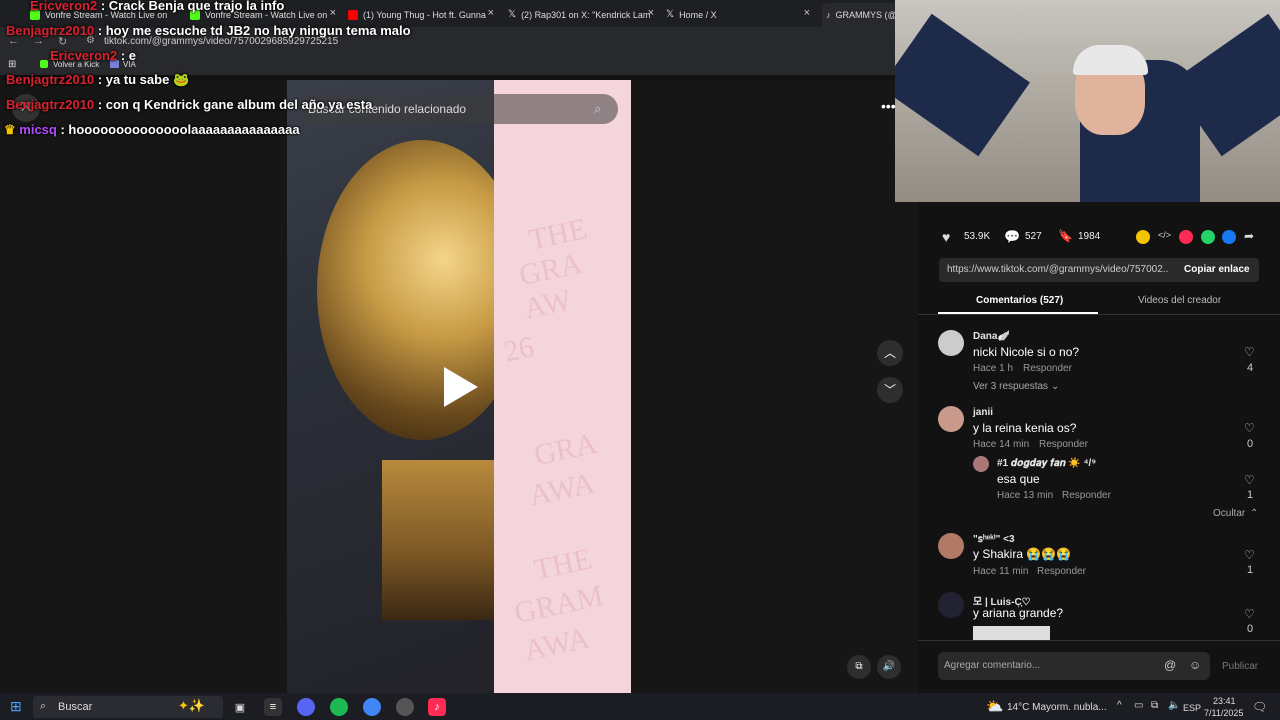  What do you see at coordinates (1259, 707) in the screenshot?
I see `notification-icon: 🗨` at bounding box center [1259, 707].